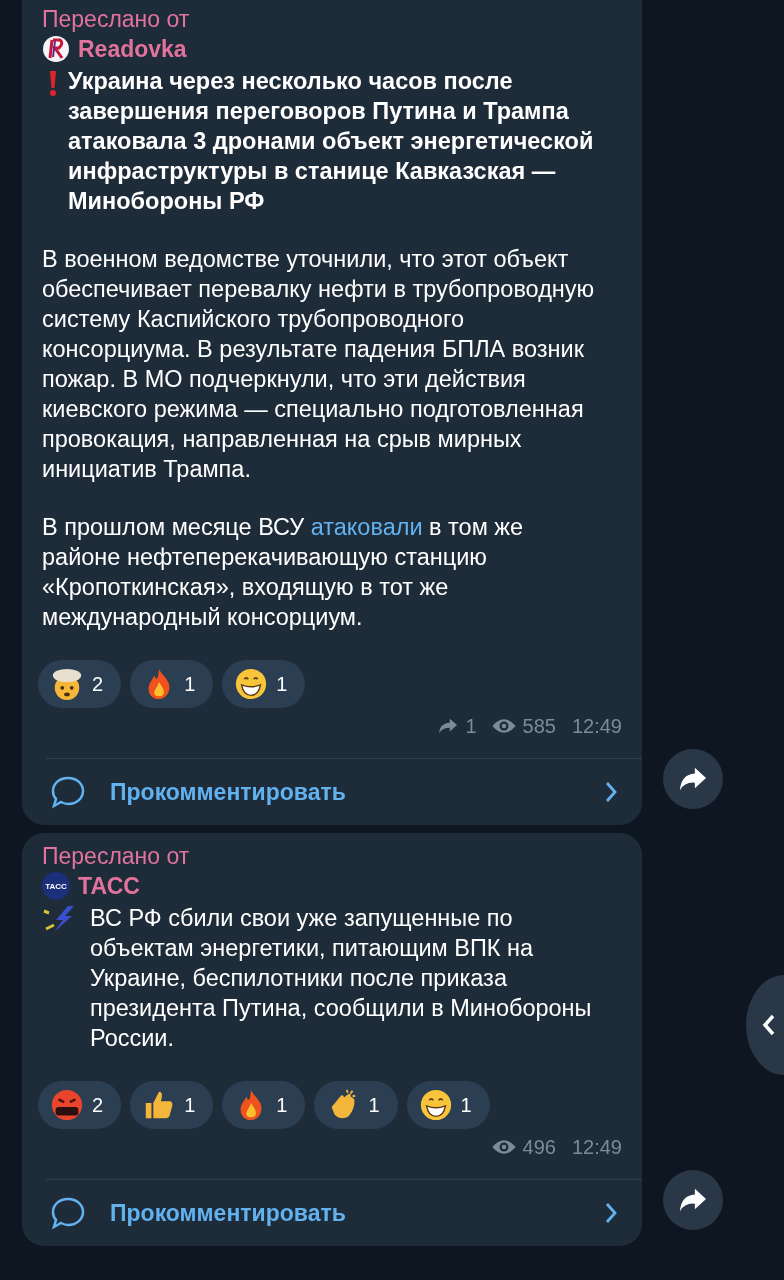 Image resolution: width=784 pixels, height=1280 pixels. What do you see at coordinates (539, 1147) in the screenshot?
I see `view-count: 496` at bounding box center [539, 1147].